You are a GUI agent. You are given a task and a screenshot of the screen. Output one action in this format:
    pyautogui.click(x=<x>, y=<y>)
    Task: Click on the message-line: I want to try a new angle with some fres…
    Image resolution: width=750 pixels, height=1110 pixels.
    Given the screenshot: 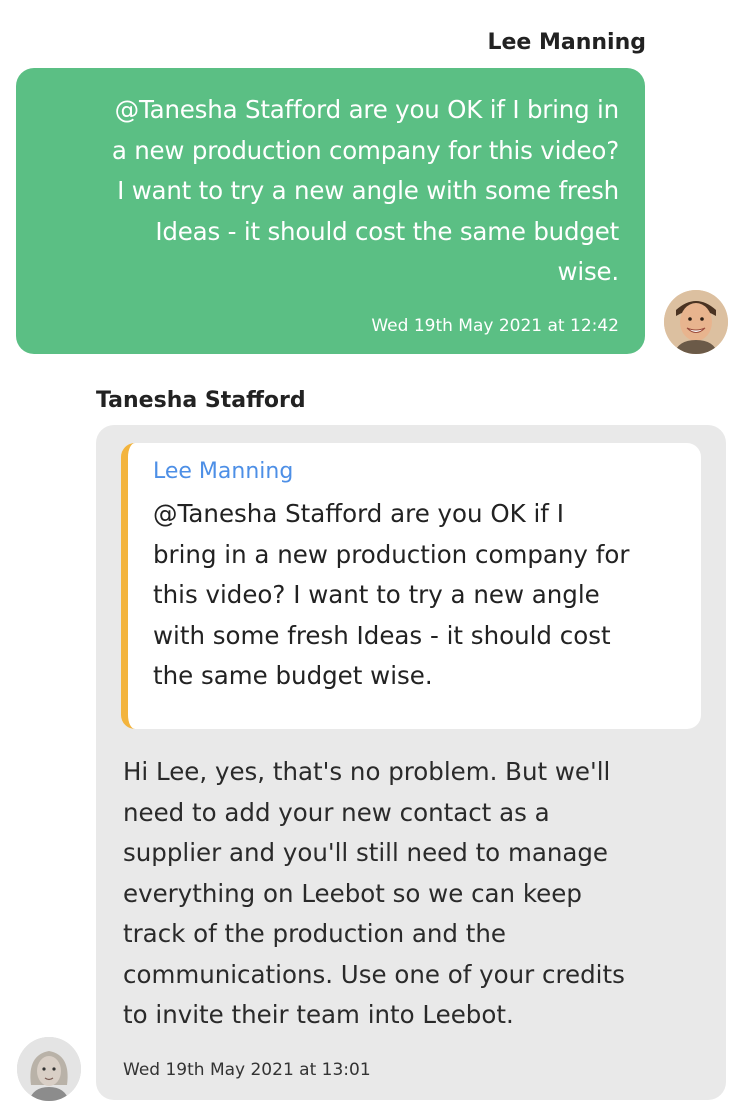 What is the action you would take?
    pyautogui.click(x=368, y=190)
    